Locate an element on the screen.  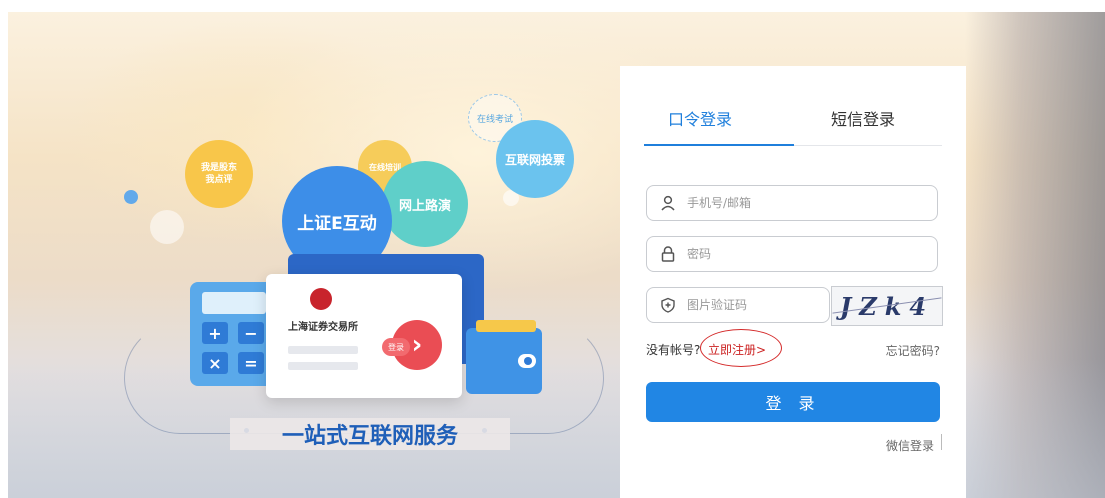
shield-icon is located at coordinates (668, 305).